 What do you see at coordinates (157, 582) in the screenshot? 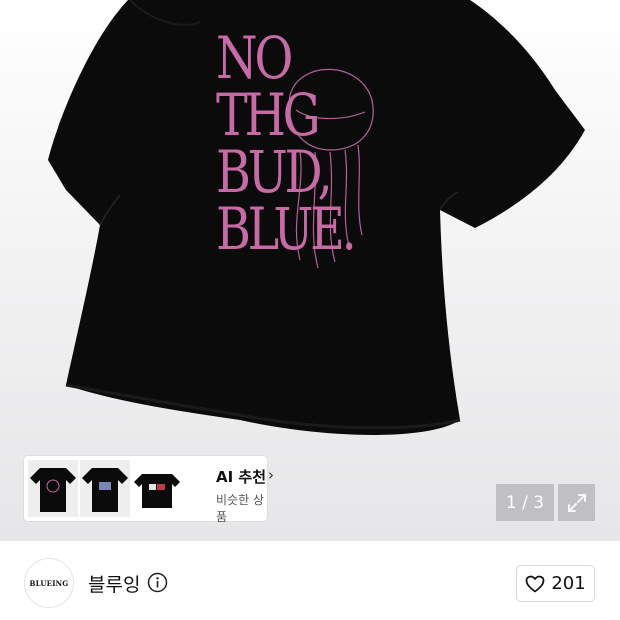
I see `info-icon` at bounding box center [157, 582].